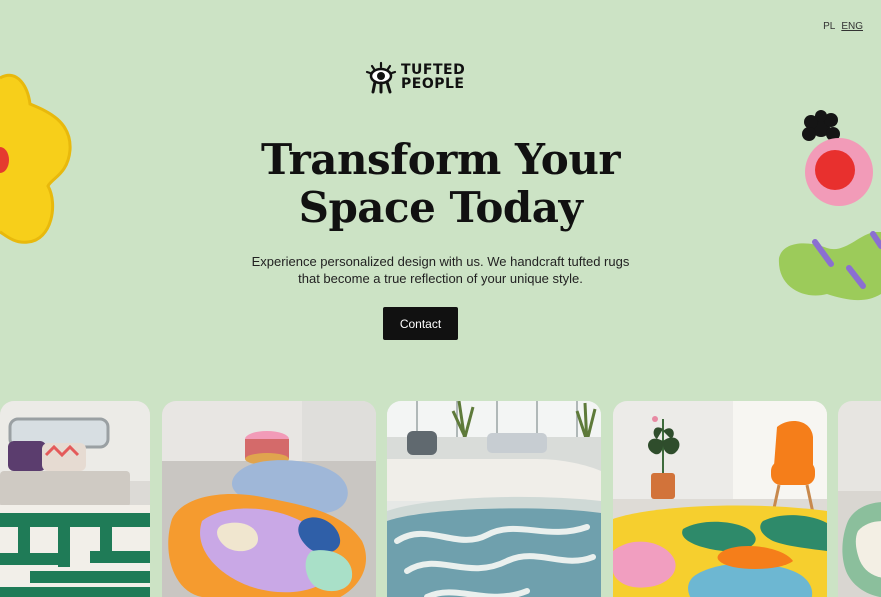  I want to click on brand-line-1: TUFTED, so click(433, 70).